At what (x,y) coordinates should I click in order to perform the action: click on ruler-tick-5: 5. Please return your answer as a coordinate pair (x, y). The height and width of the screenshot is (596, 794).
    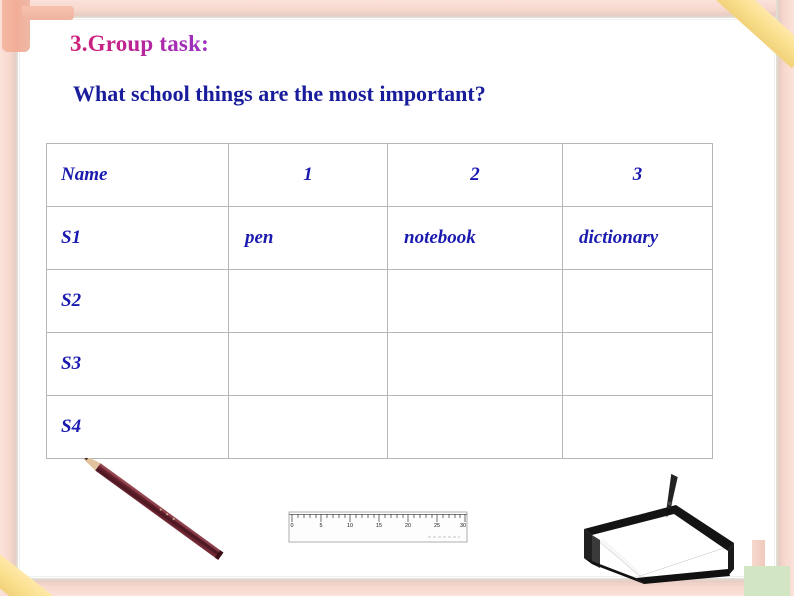
    Looking at the image, I should click on (321, 526).